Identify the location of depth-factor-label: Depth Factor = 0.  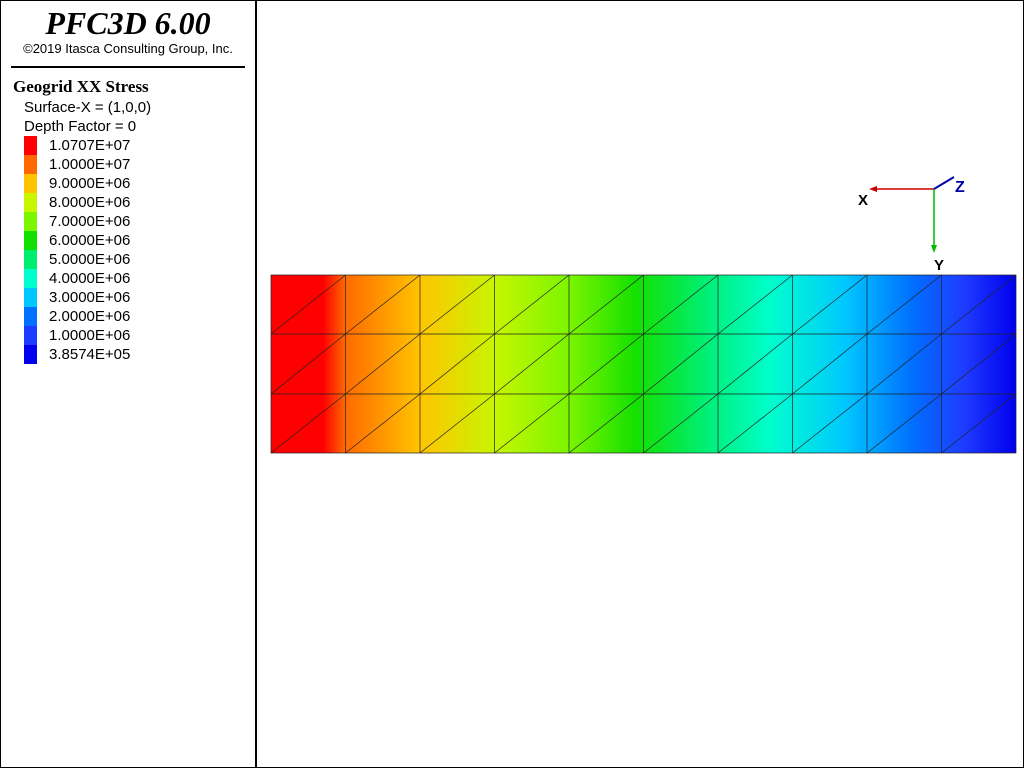
(80, 126).